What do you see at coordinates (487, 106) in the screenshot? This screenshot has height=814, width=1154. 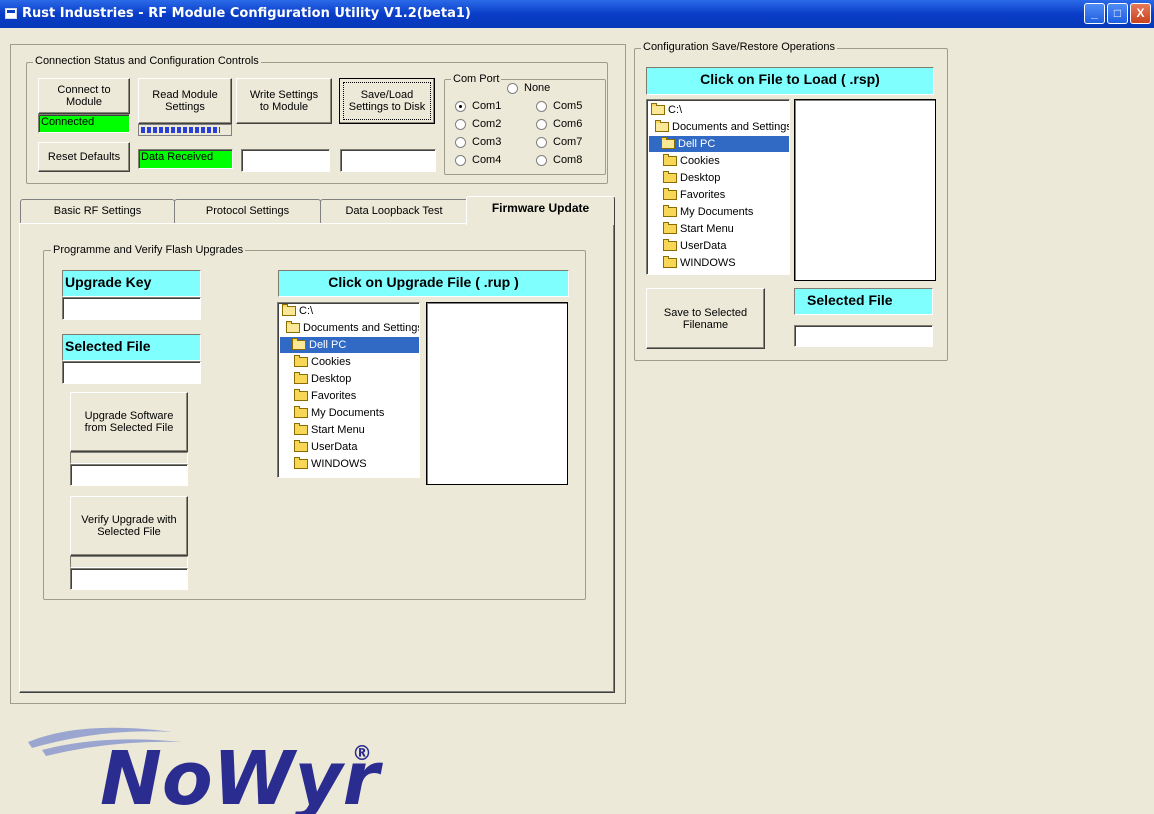 I see `com1-label: Com1` at bounding box center [487, 106].